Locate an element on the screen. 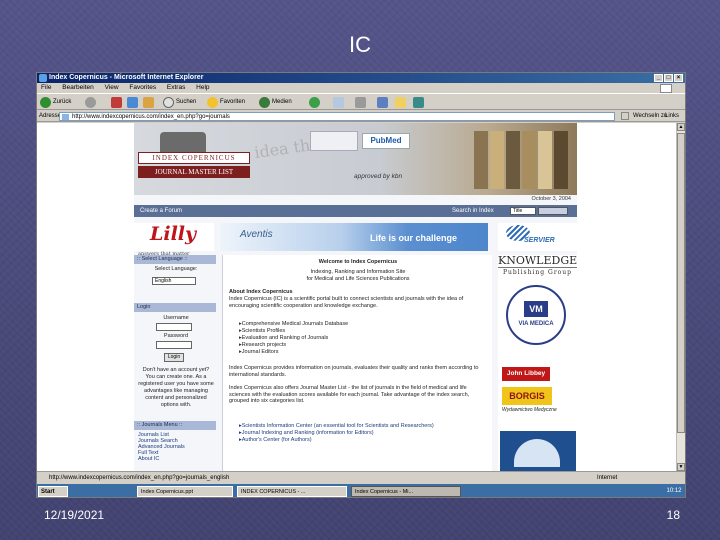 This screenshot has height=540, width=720. print-button is located at coordinates (361, 102).